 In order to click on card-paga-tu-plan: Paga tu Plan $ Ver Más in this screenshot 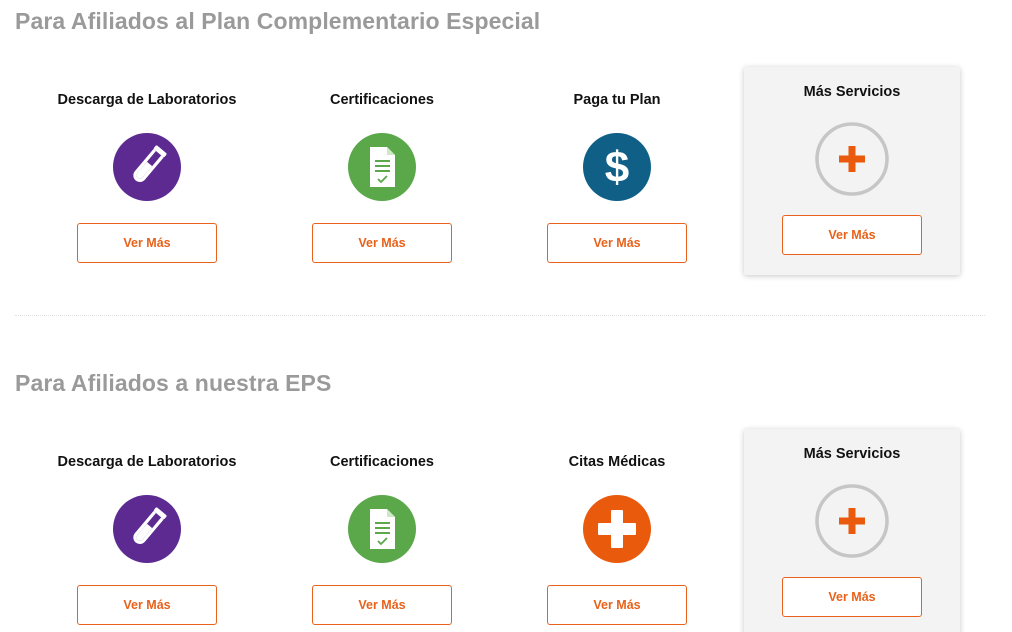, I will do `click(617, 179)`.